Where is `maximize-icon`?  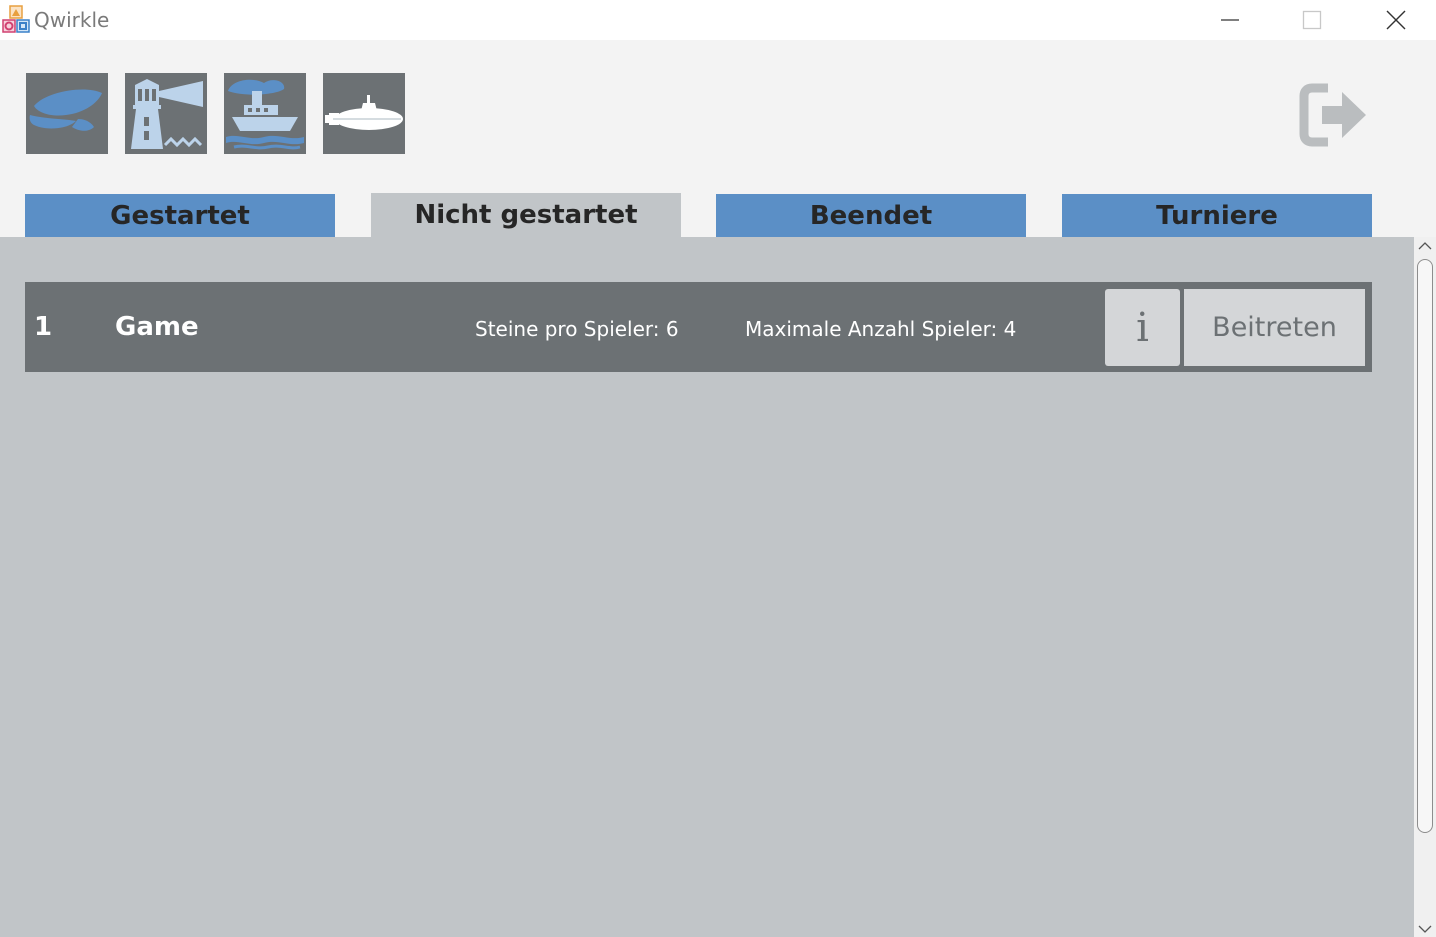
maximize-icon is located at coordinates (1312, 20).